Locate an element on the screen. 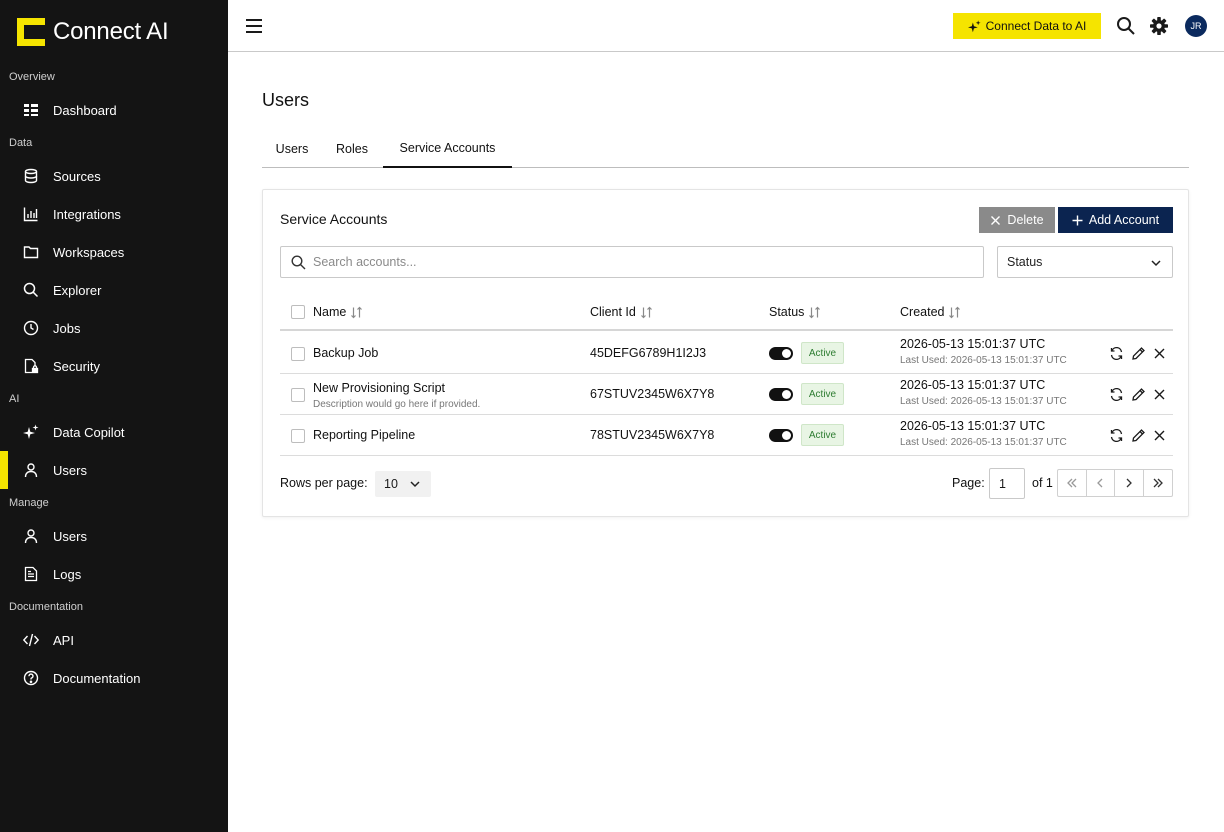  chevrons-right-icon is located at coordinates (1158, 483).